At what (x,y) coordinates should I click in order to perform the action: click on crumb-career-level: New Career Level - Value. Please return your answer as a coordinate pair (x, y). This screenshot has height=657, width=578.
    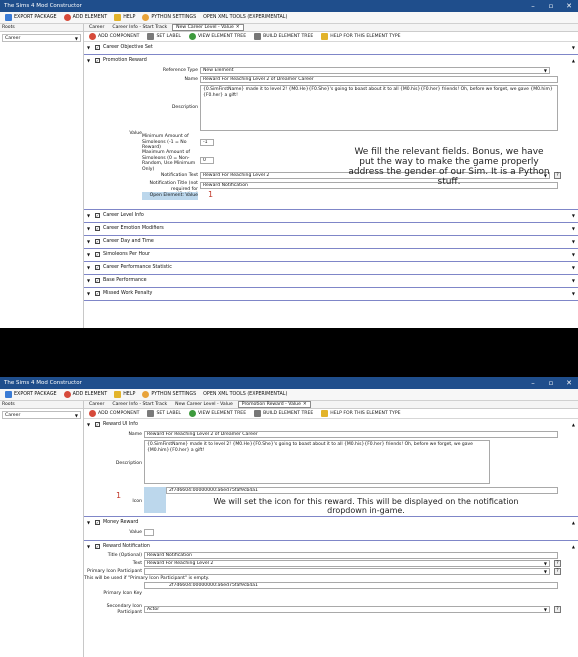
    Looking at the image, I should click on (204, 404).